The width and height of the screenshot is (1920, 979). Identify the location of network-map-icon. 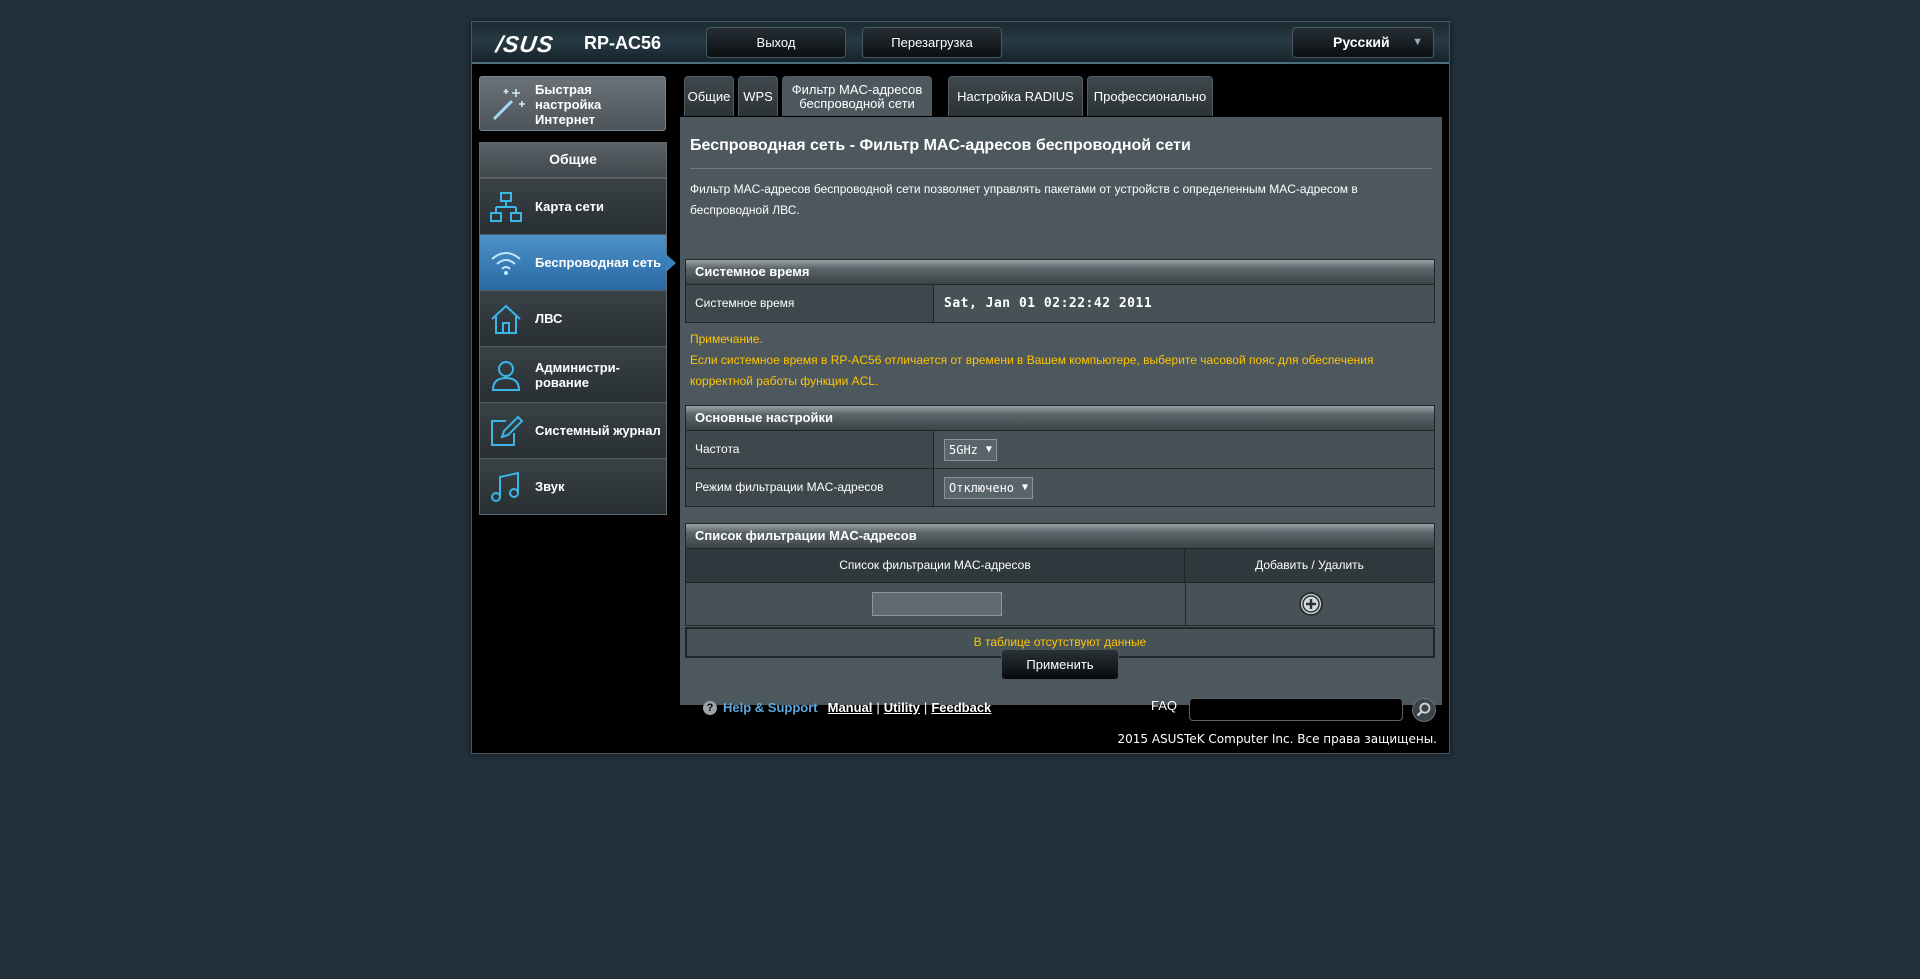
(506, 207).